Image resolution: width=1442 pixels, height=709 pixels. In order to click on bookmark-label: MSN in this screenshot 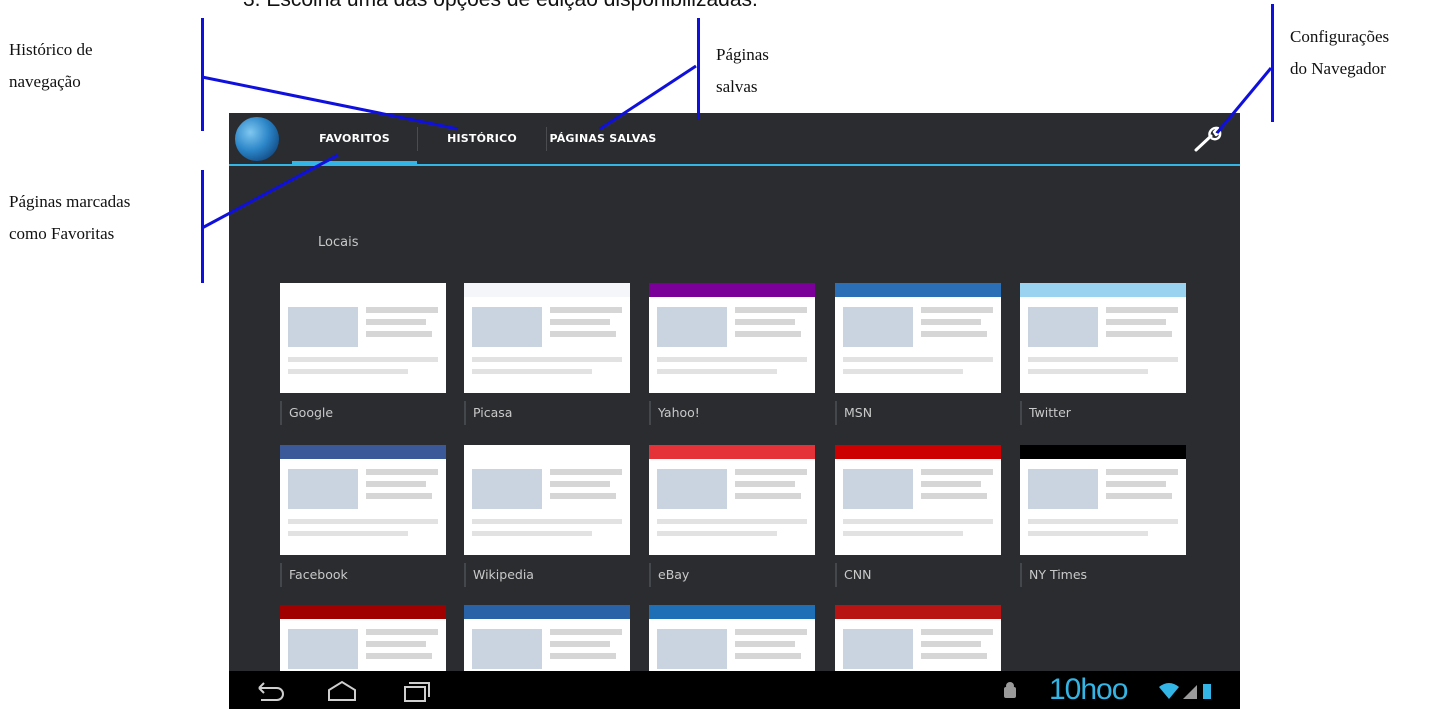, I will do `click(918, 413)`.